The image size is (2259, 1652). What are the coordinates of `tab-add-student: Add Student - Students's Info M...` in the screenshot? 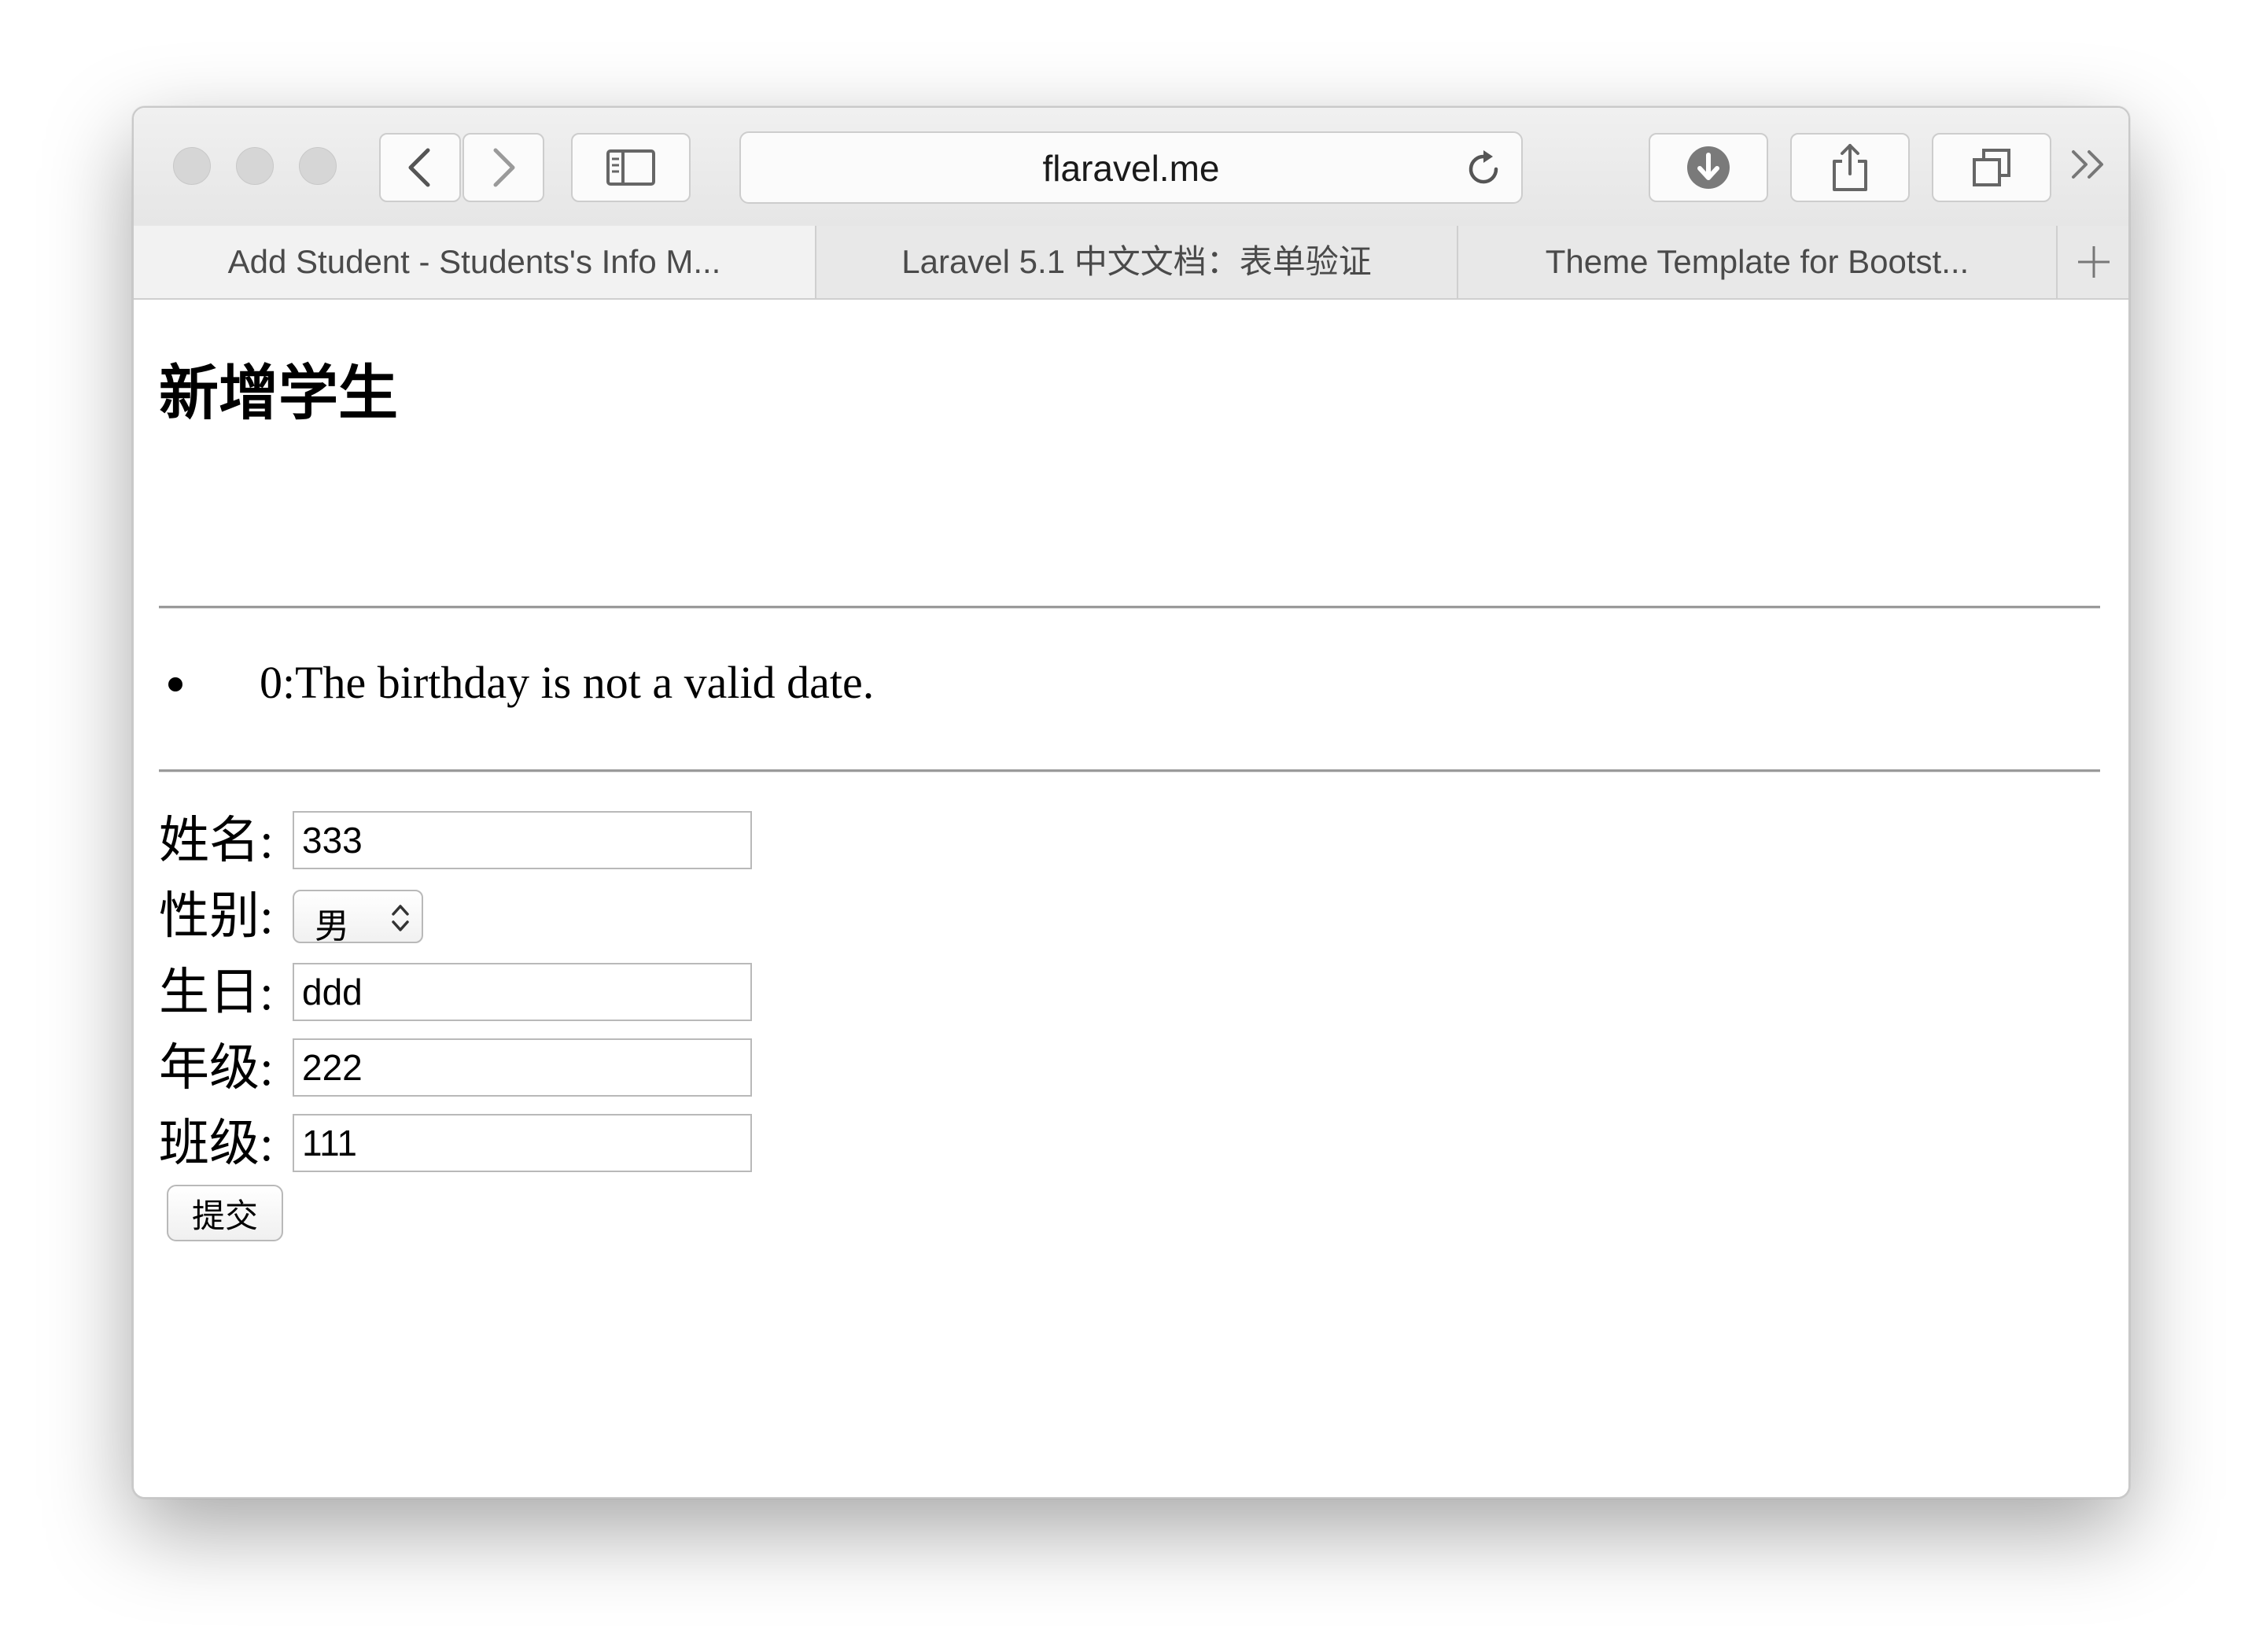 It's located at (475, 262).